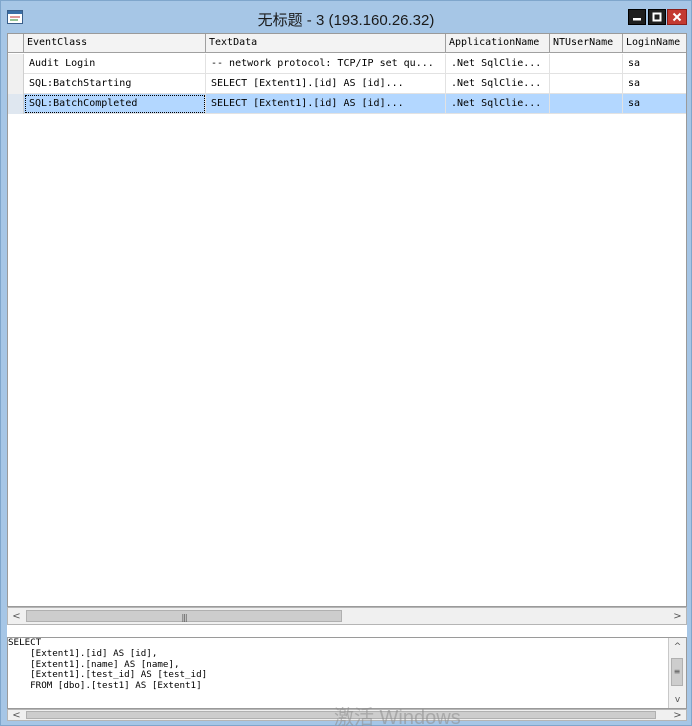 Image resolution: width=692 pixels, height=726 pixels. I want to click on title-bar: 无标题 - 3 (193.160.26.32), so click(346, 17).